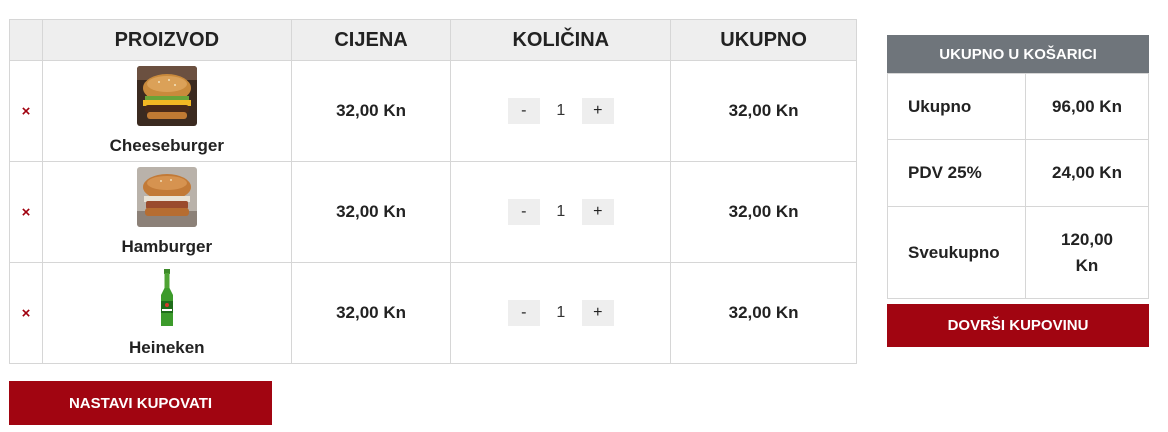 This screenshot has height=432, width=1168. Describe the element at coordinates (167, 146) in the screenshot. I see `product-name: Cheeseburger` at that location.